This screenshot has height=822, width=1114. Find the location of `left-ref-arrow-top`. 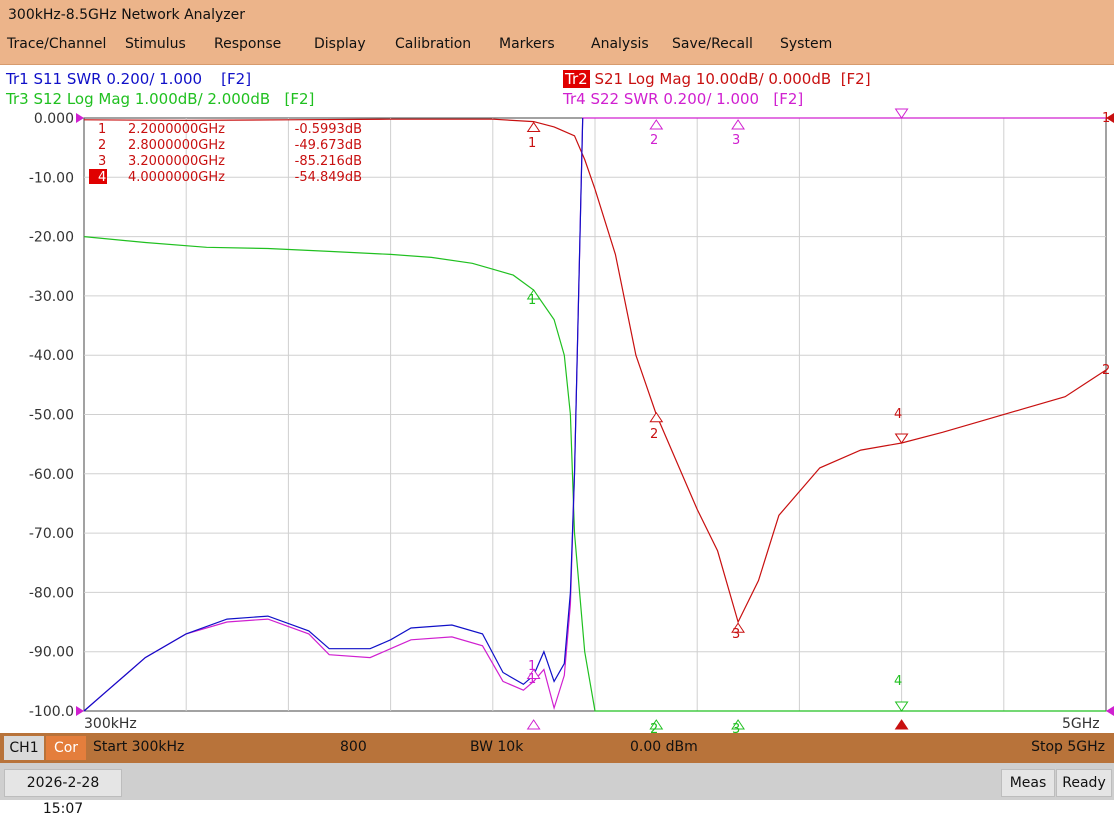

left-ref-arrow-top is located at coordinates (80, 118).